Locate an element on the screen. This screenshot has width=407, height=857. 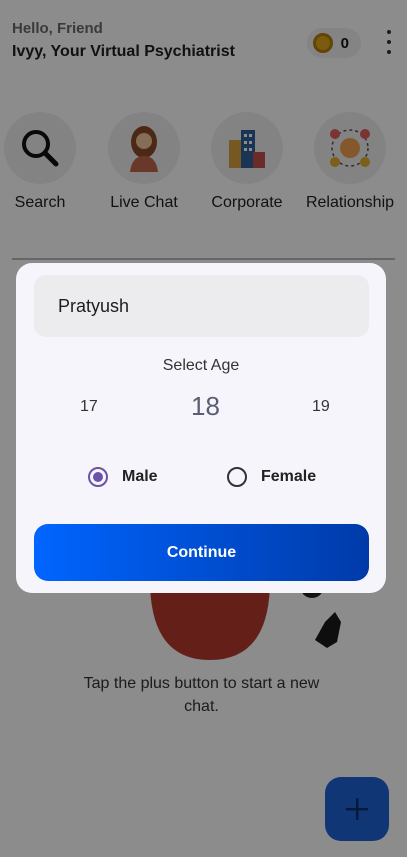
gender-radio-group: Male Female is located at coordinates (201, 479).